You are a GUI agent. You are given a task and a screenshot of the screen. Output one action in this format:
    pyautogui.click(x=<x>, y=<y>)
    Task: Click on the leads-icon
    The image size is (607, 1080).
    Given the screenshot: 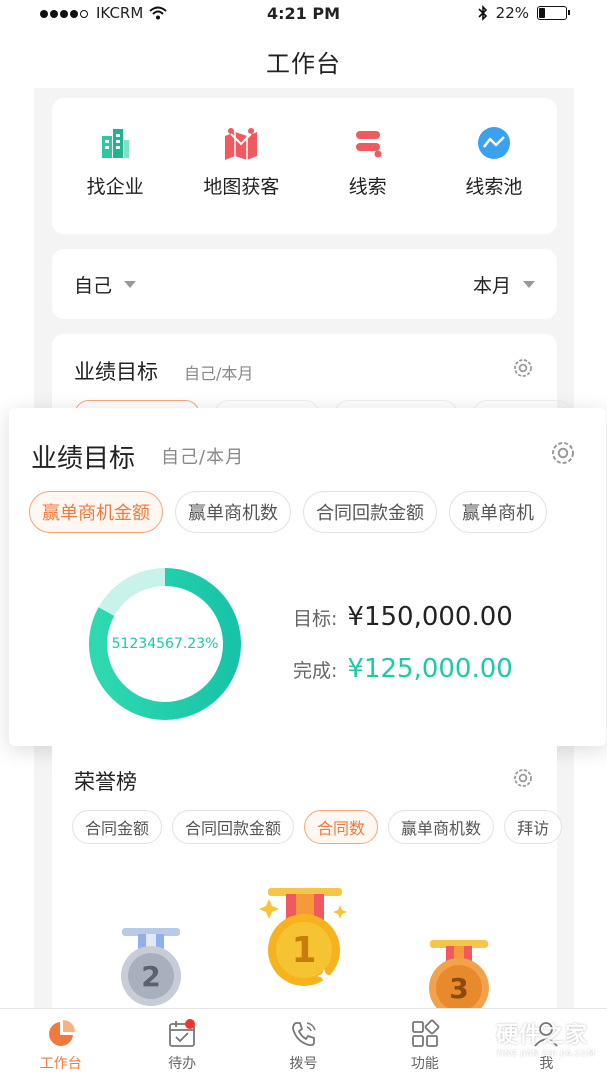 What is the action you would take?
    pyautogui.click(x=368, y=144)
    